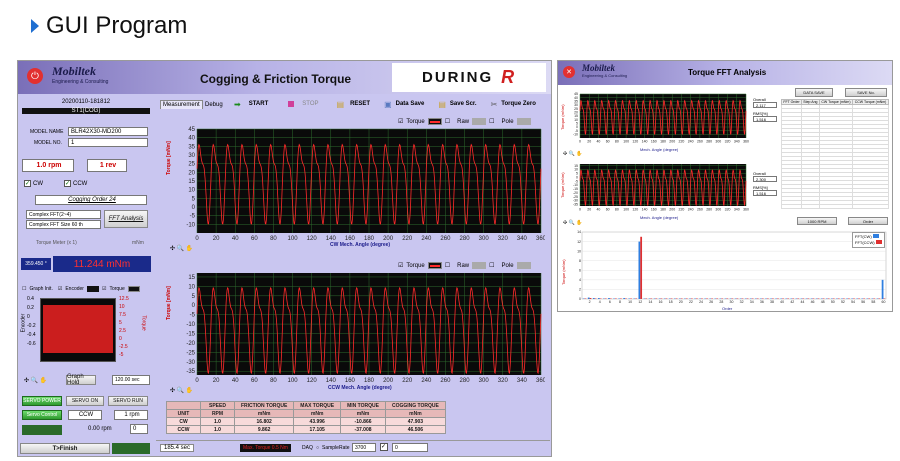  What do you see at coordinates (580, 261) in the screenshot?
I see `bar-y-tick-label: 8` at bounding box center [580, 261].